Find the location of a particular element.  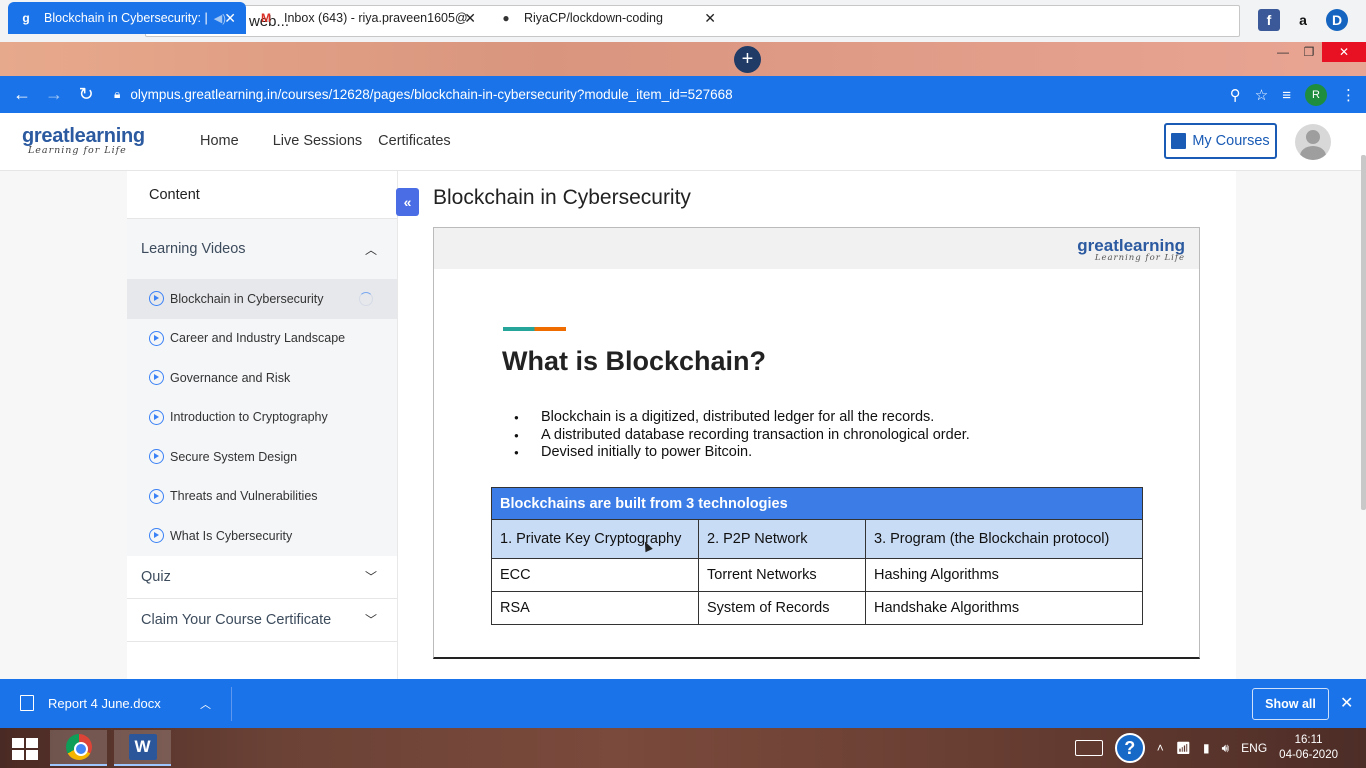

system-tray: ? ˄ 📶︎ ▮ 🔊︎ ENG 16:11 04-06-2020 is located at coordinates (1215, 748).